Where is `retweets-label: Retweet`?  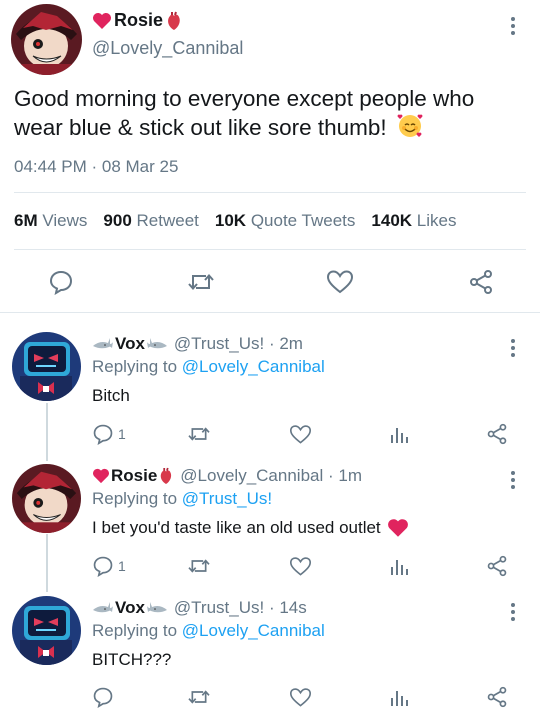 retweets-label: Retweet is located at coordinates (167, 220).